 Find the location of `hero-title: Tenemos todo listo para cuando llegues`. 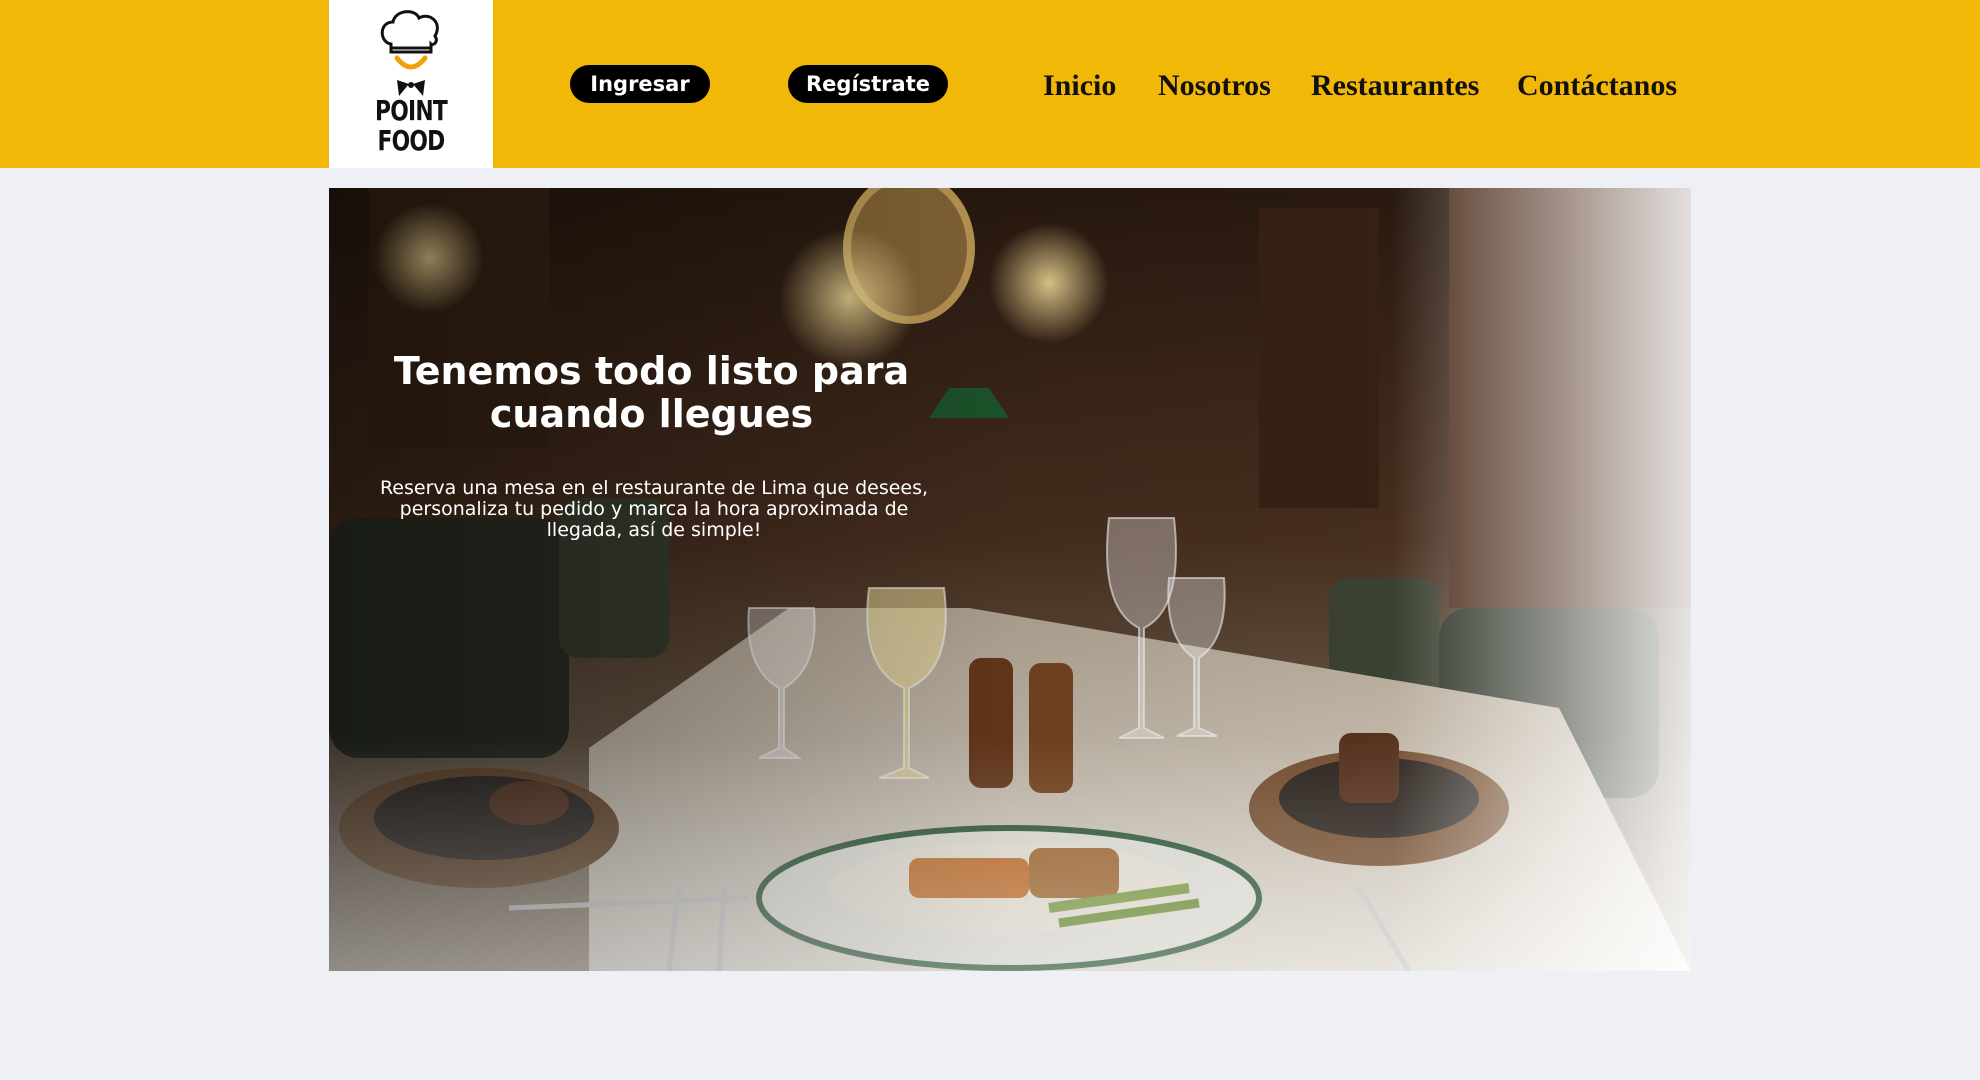

hero-title: Tenemos todo listo para cuando llegues is located at coordinates (651, 392).